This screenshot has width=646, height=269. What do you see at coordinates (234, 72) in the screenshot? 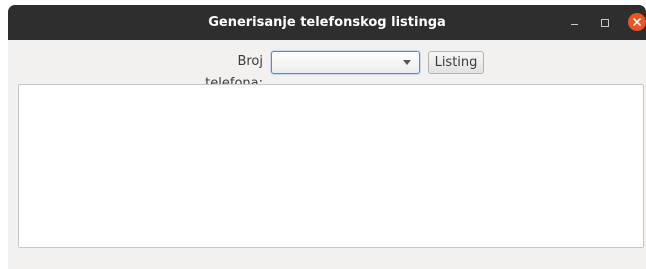
I see `phone-number-label: Broj telefona:` at bounding box center [234, 72].